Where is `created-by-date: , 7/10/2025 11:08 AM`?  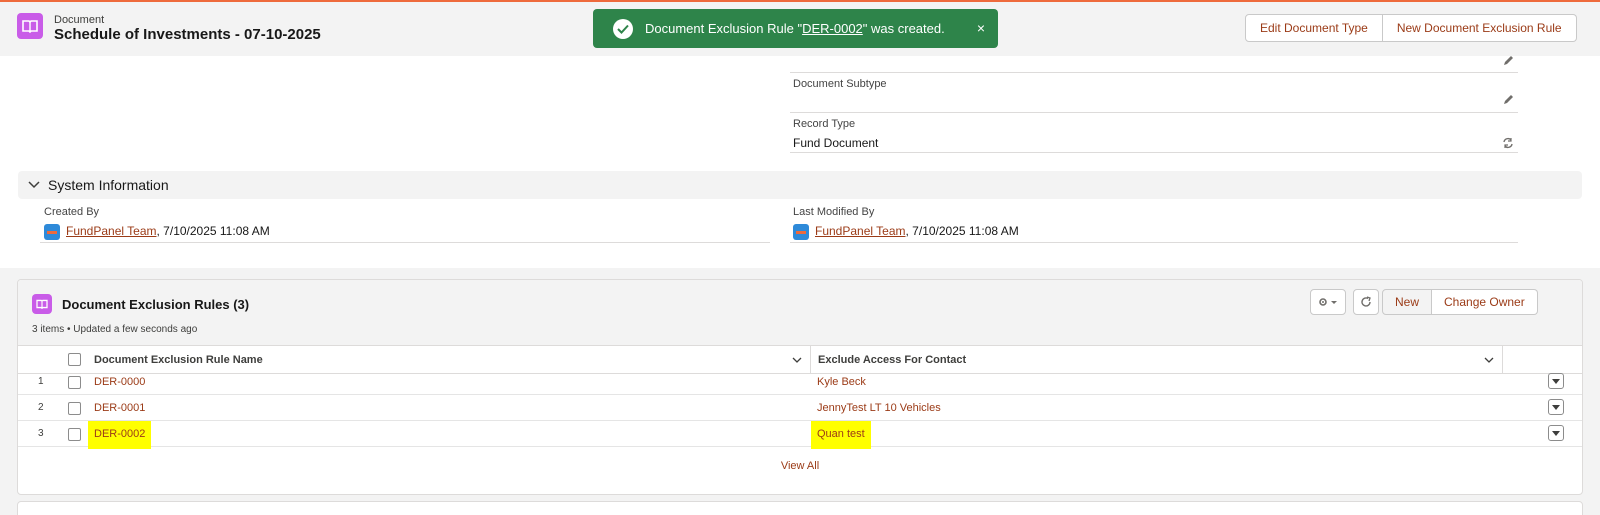 created-by-date: , 7/10/2025 11:08 AM is located at coordinates (213, 231).